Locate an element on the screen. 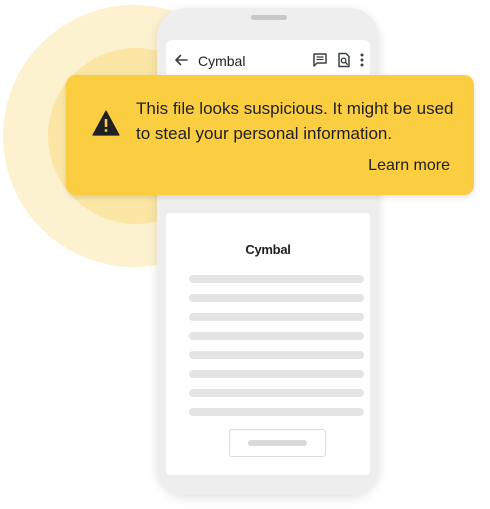  more-vert-icon is located at coordinates (362, 60).